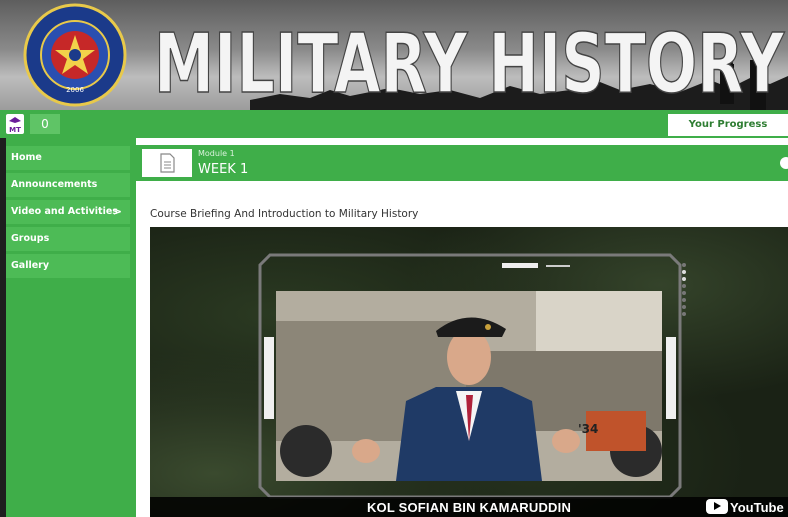  Describe the element at coordinates (685, 291) in the screenshot. I see `slide-indicator` at that location.